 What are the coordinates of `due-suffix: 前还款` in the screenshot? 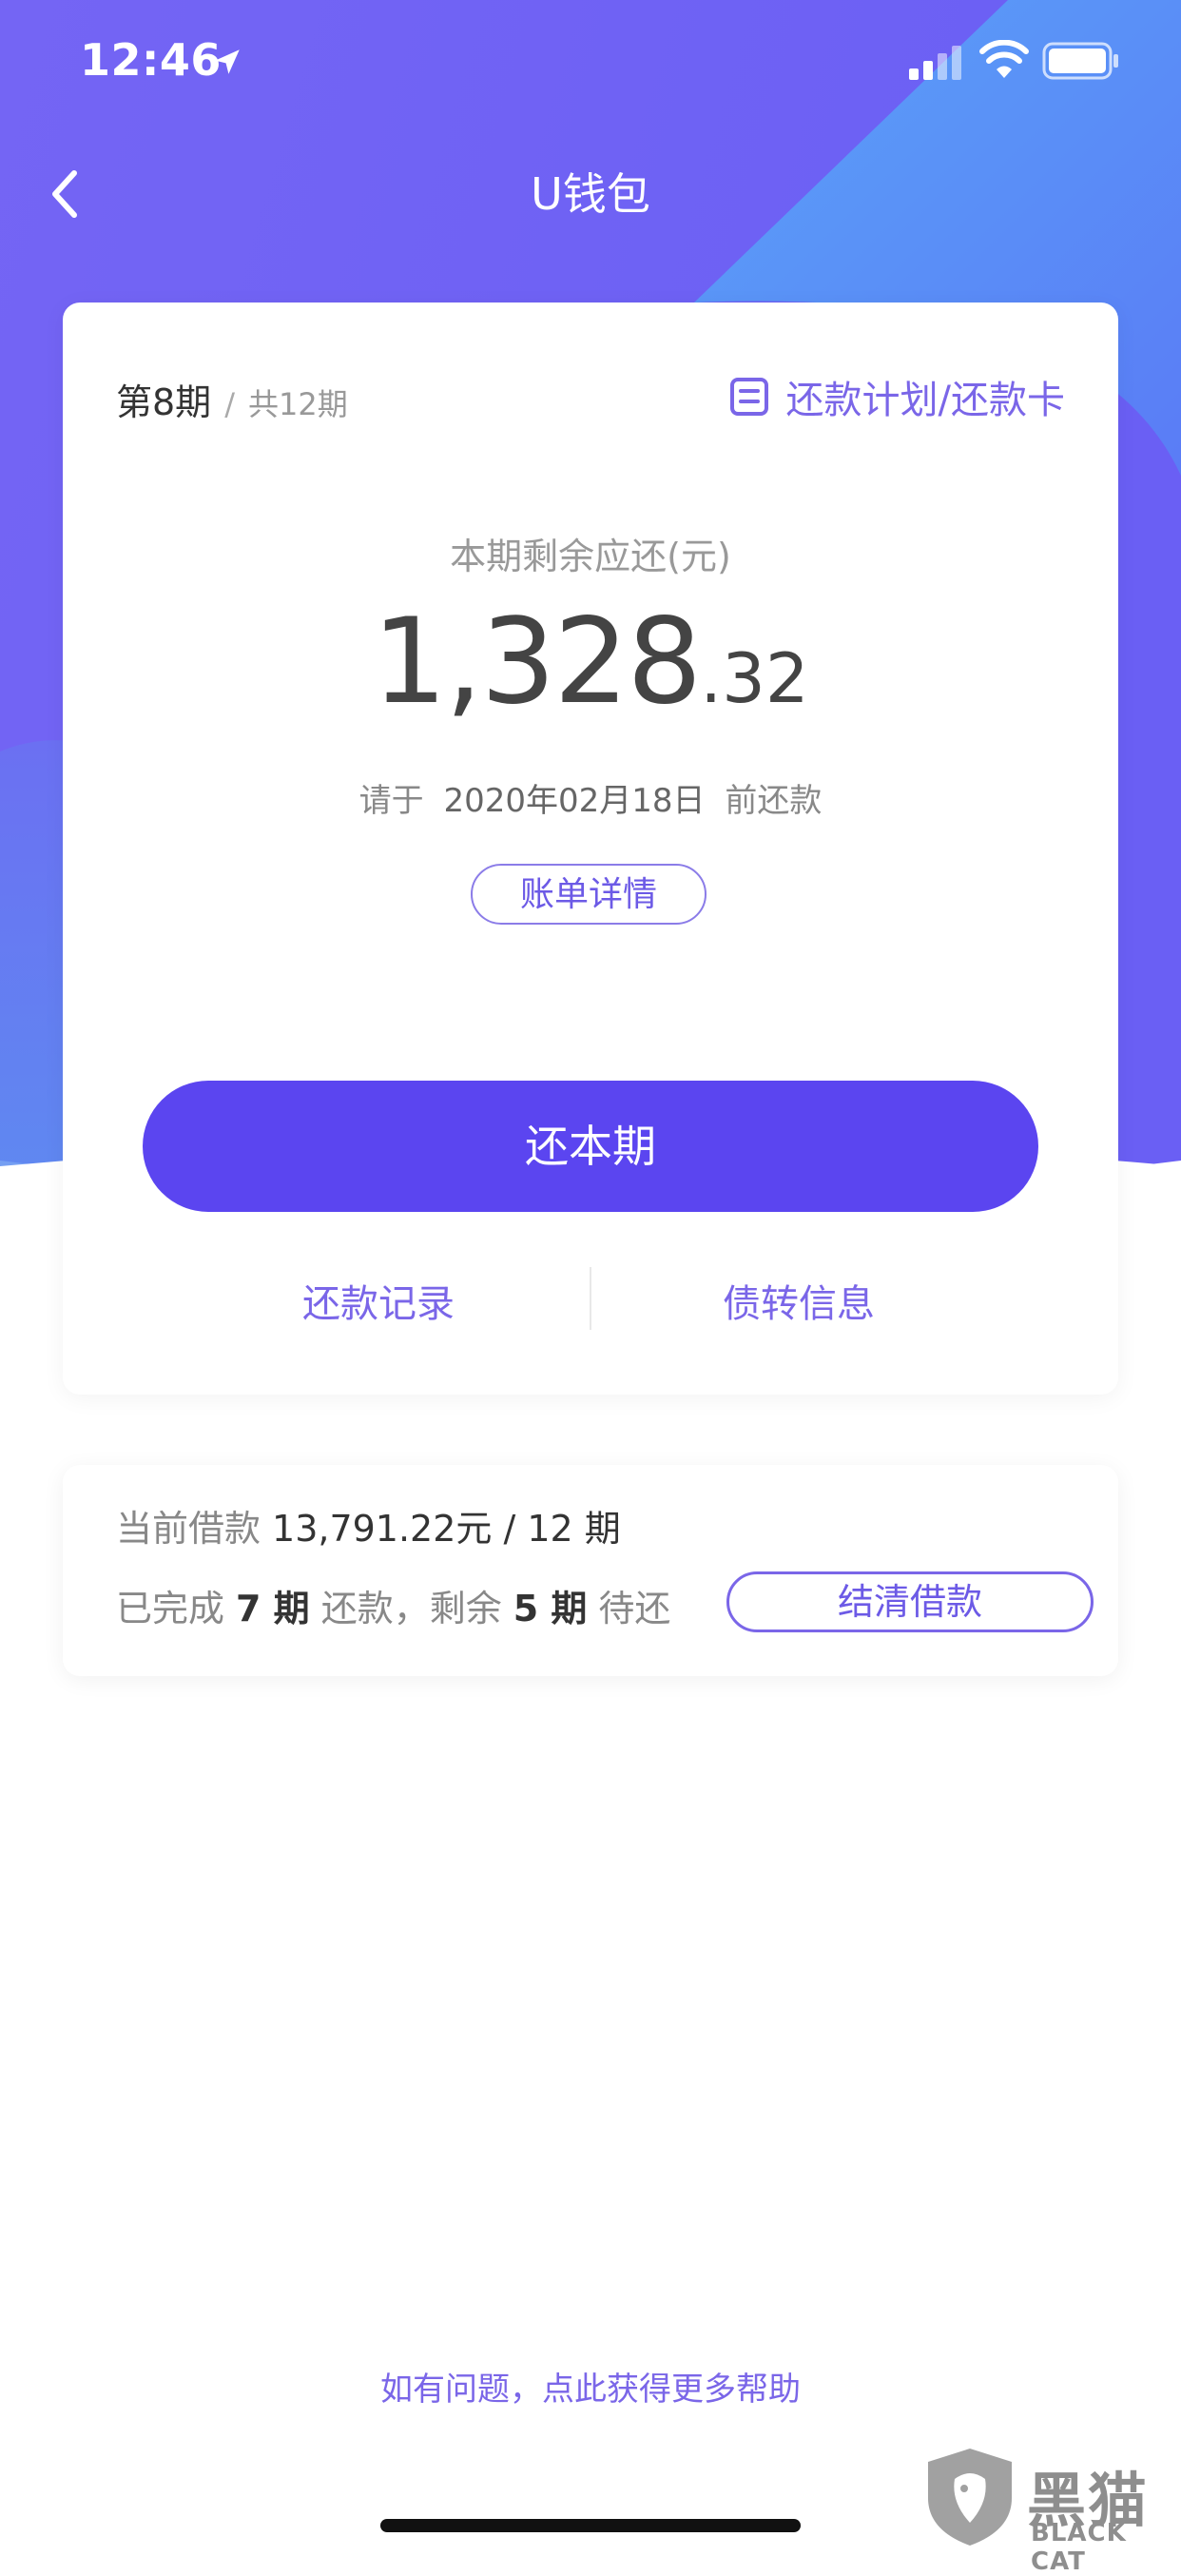 It's located at (774, 801).